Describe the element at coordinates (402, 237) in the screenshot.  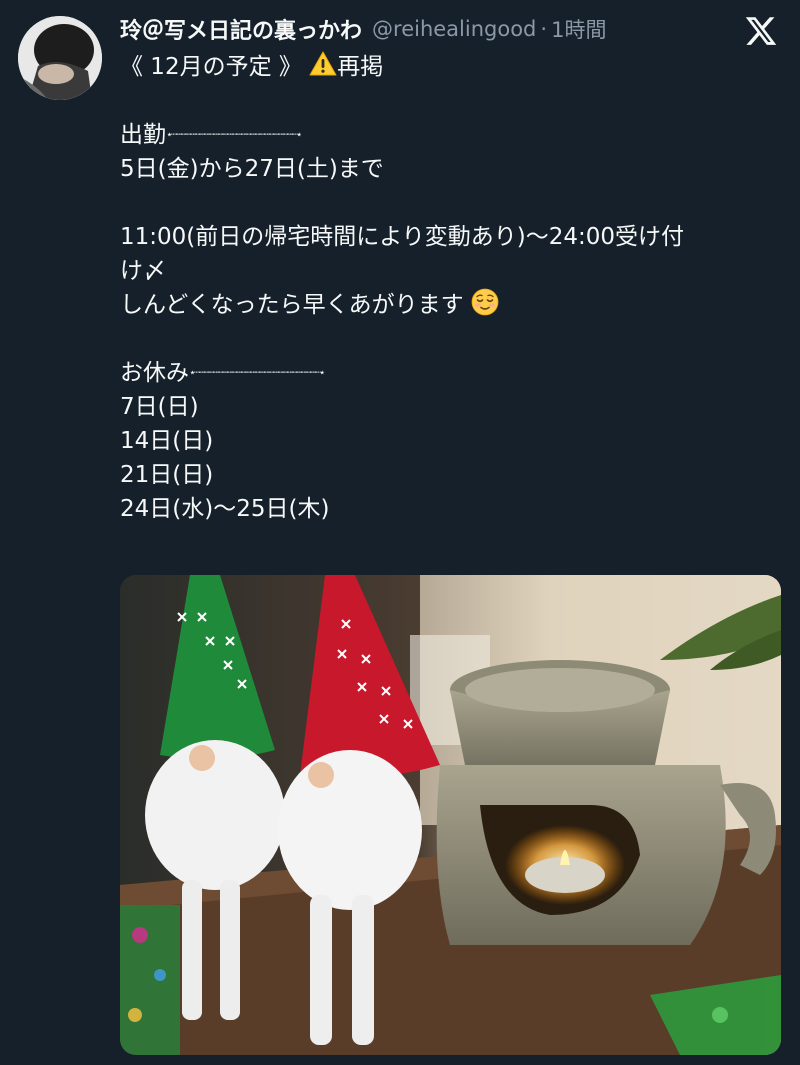
I see `hours-line-1: 11:00(前日の帰宅時間により変動あり)〜24:00受け付` at that location.